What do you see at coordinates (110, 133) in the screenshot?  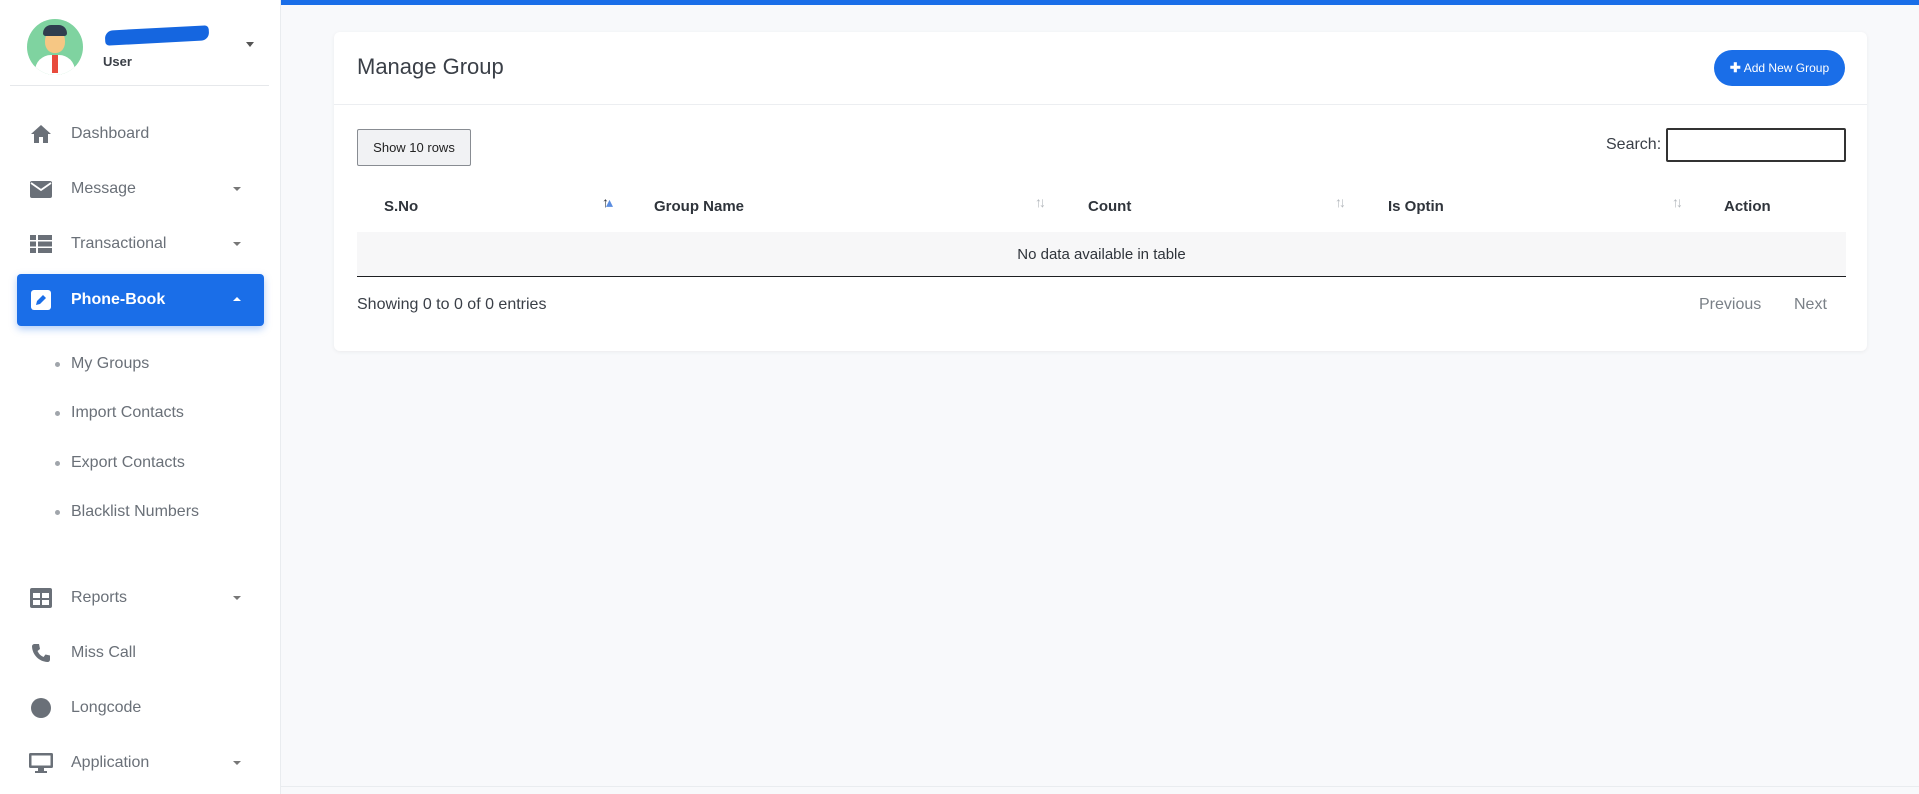 I see `sidebar-item-label: Dashboard` at bounding box center [110, 133].